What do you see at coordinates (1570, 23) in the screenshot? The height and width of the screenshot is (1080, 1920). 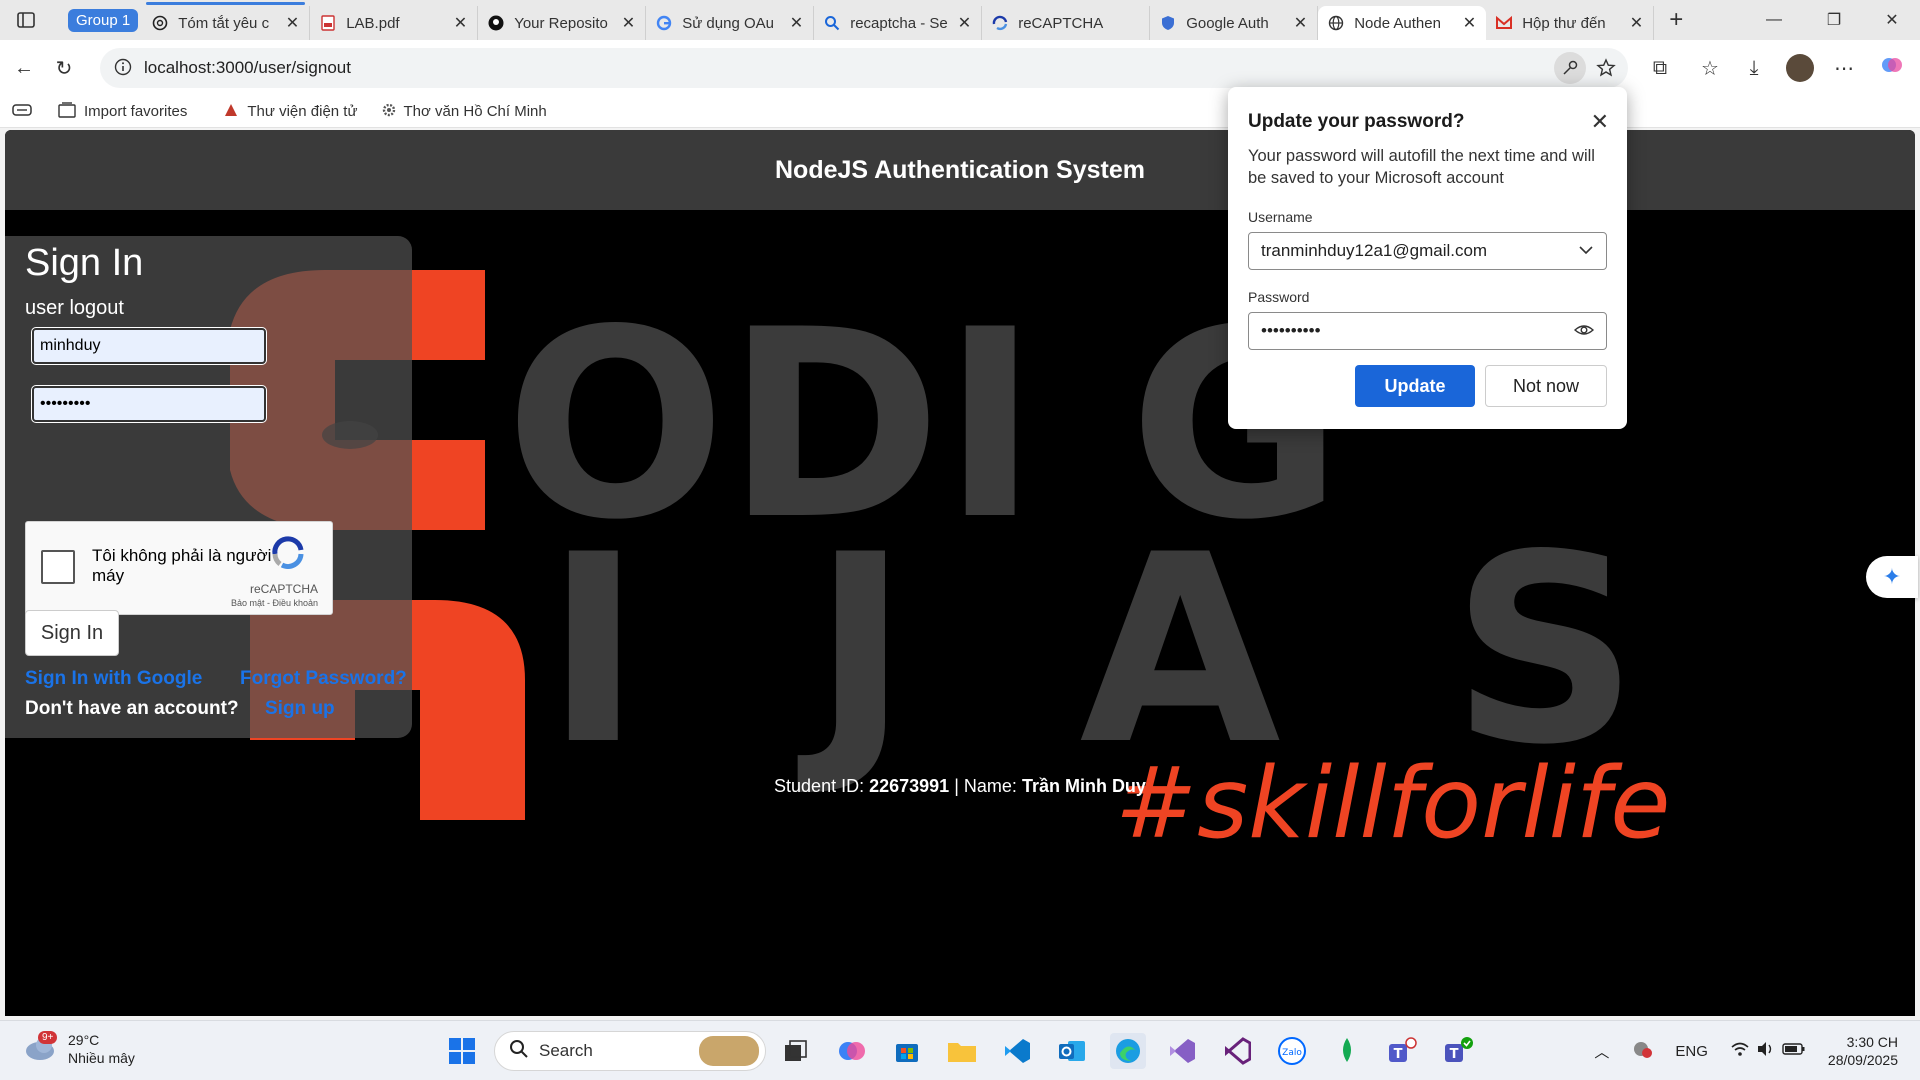 I see `tab-gmail: Hộp thư đến ✕` at bounding box center [1570, 23].